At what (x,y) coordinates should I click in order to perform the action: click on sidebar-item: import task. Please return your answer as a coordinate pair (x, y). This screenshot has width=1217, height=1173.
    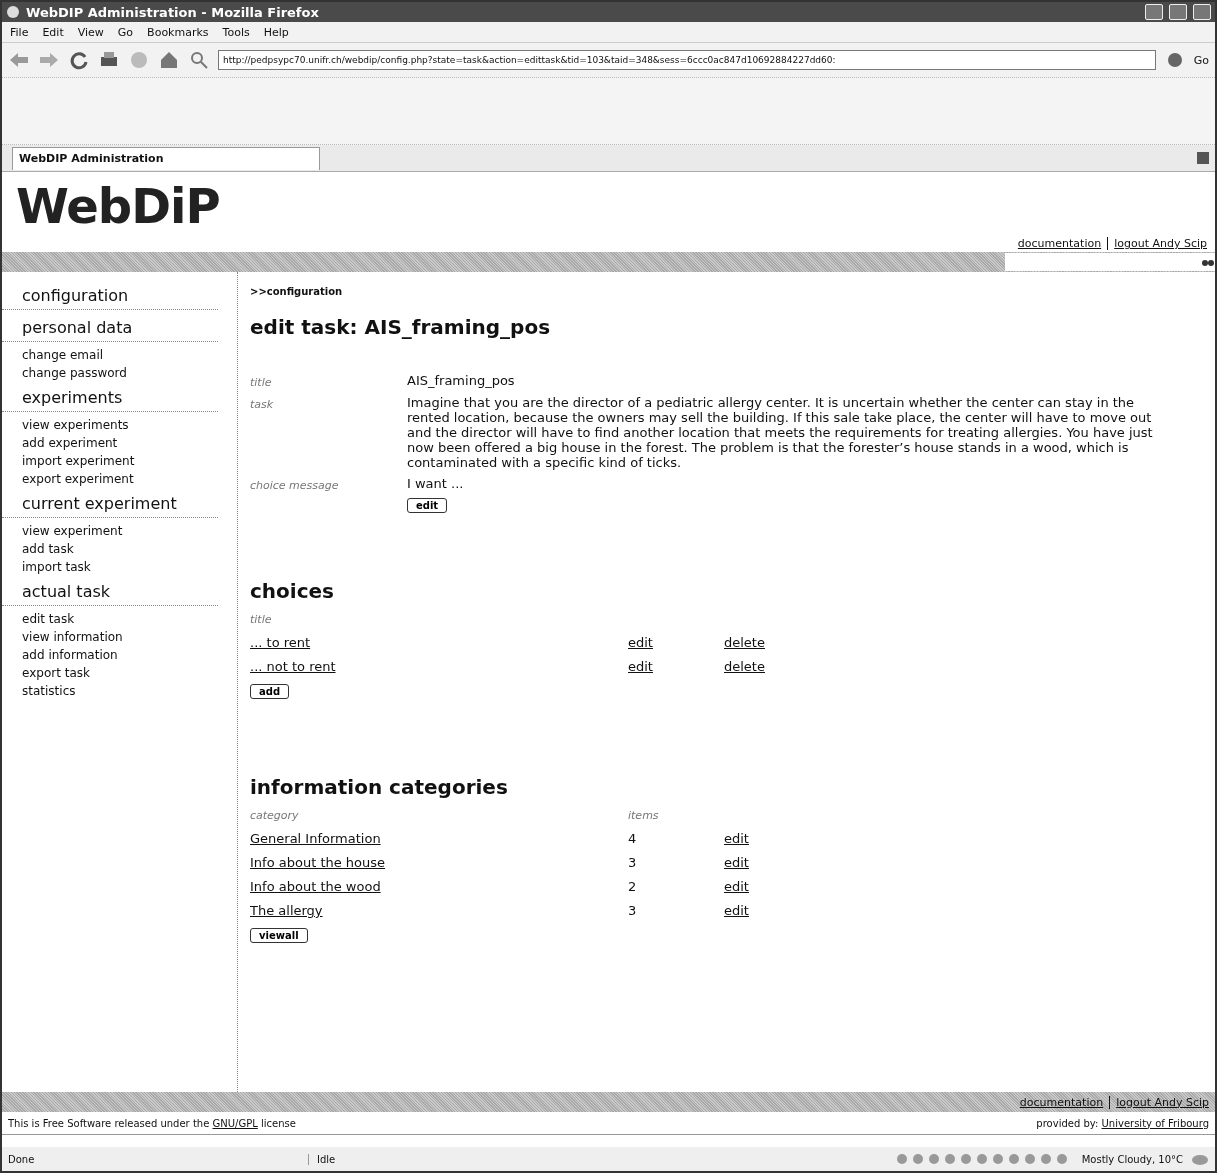
    Looking at the image, I should click on (129, 567).